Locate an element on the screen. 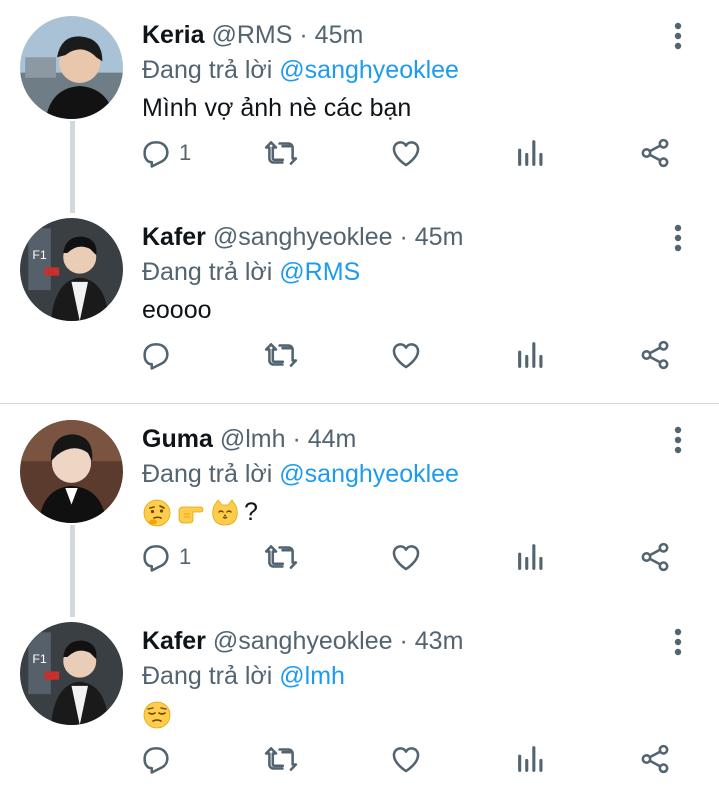 The height and width of the screenshot is (808, 719). user-handle: @RMS is located at coordinates (252, 35).